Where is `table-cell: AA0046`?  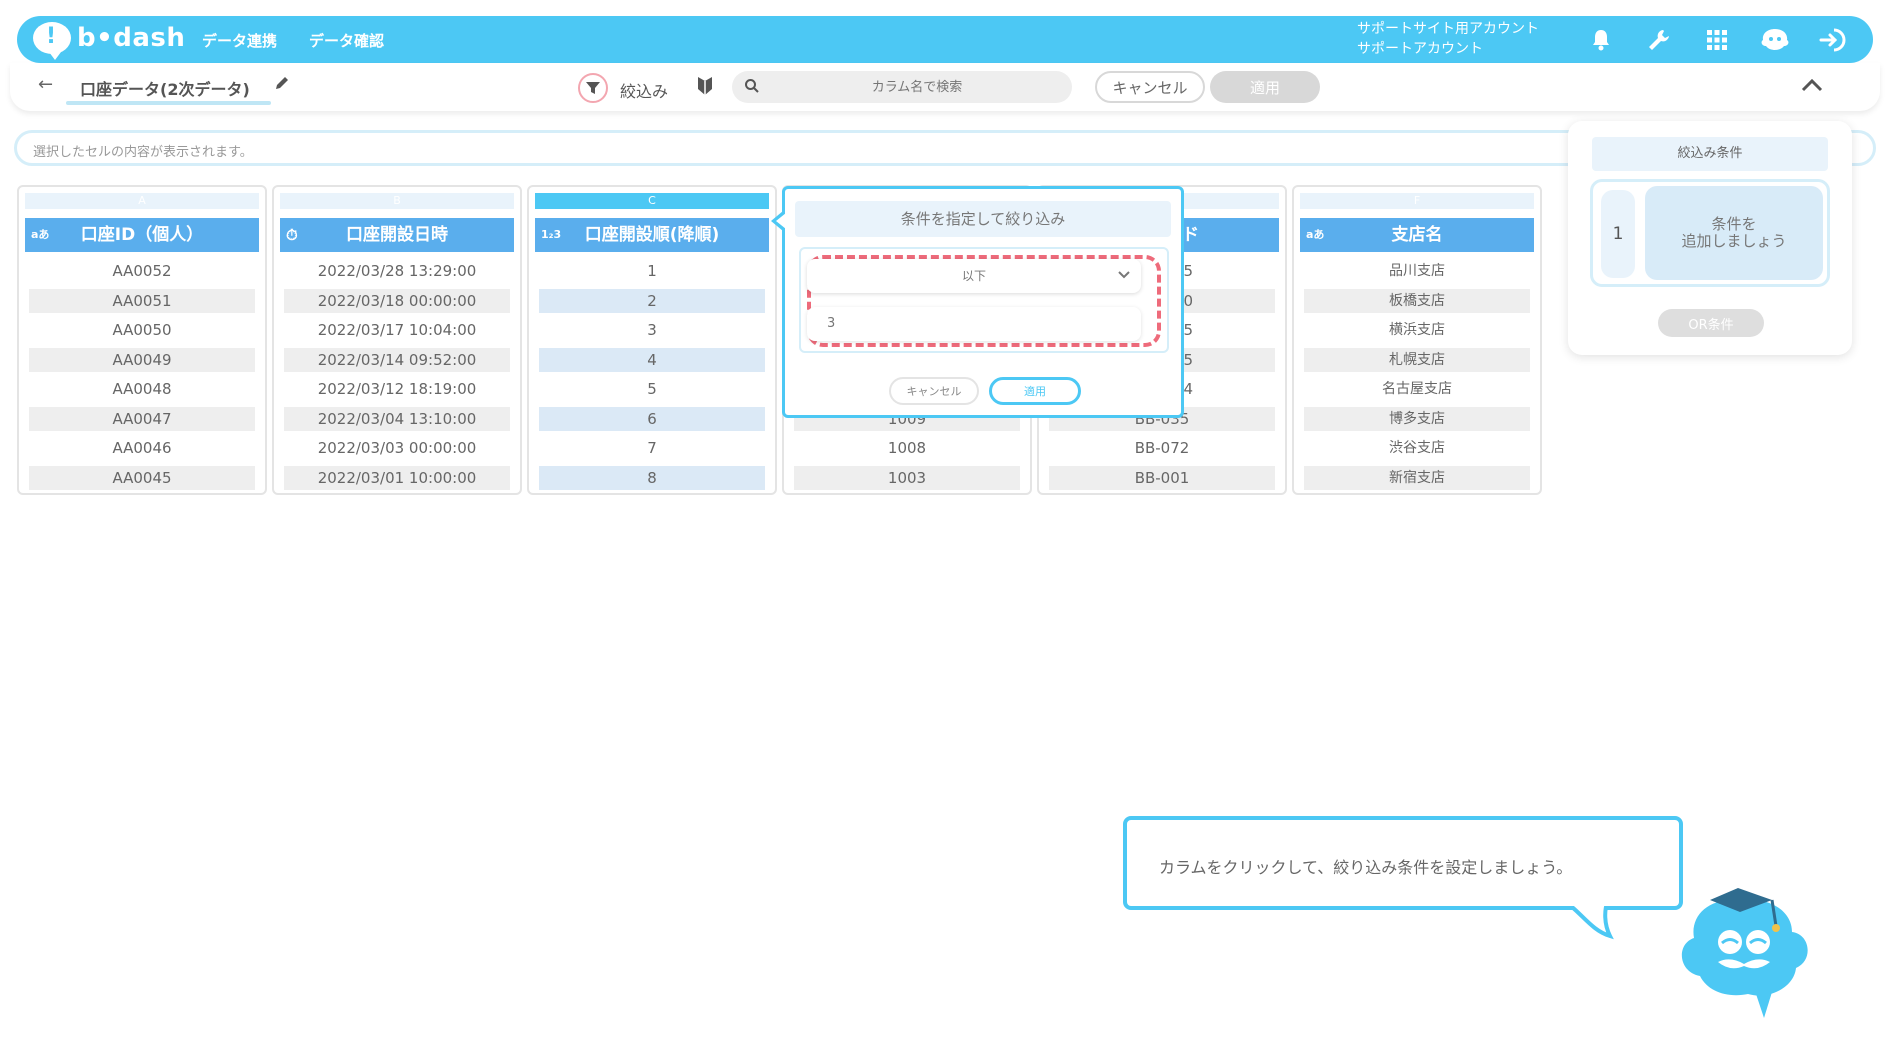 table-cell: AA0046 is located at coordinates (142, 448).